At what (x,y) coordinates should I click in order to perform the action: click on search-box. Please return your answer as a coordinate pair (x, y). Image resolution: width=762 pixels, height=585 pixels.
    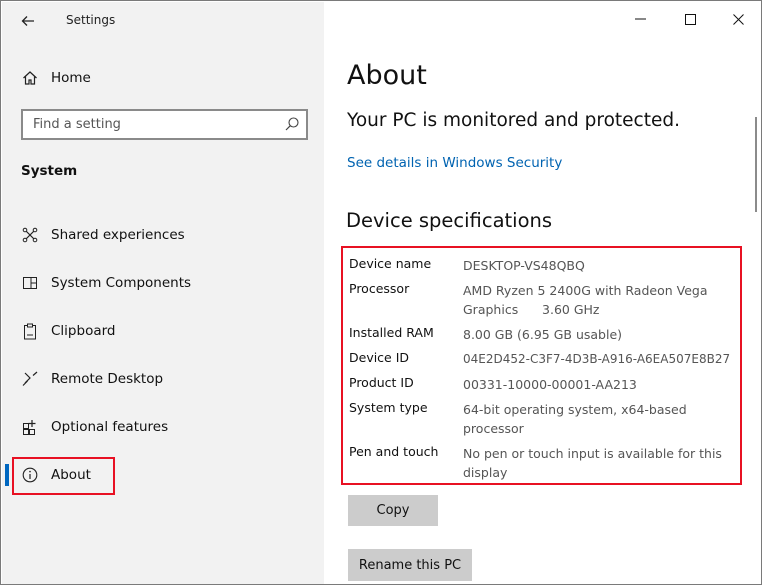
    Looking at the image, I should click on (164, 124).